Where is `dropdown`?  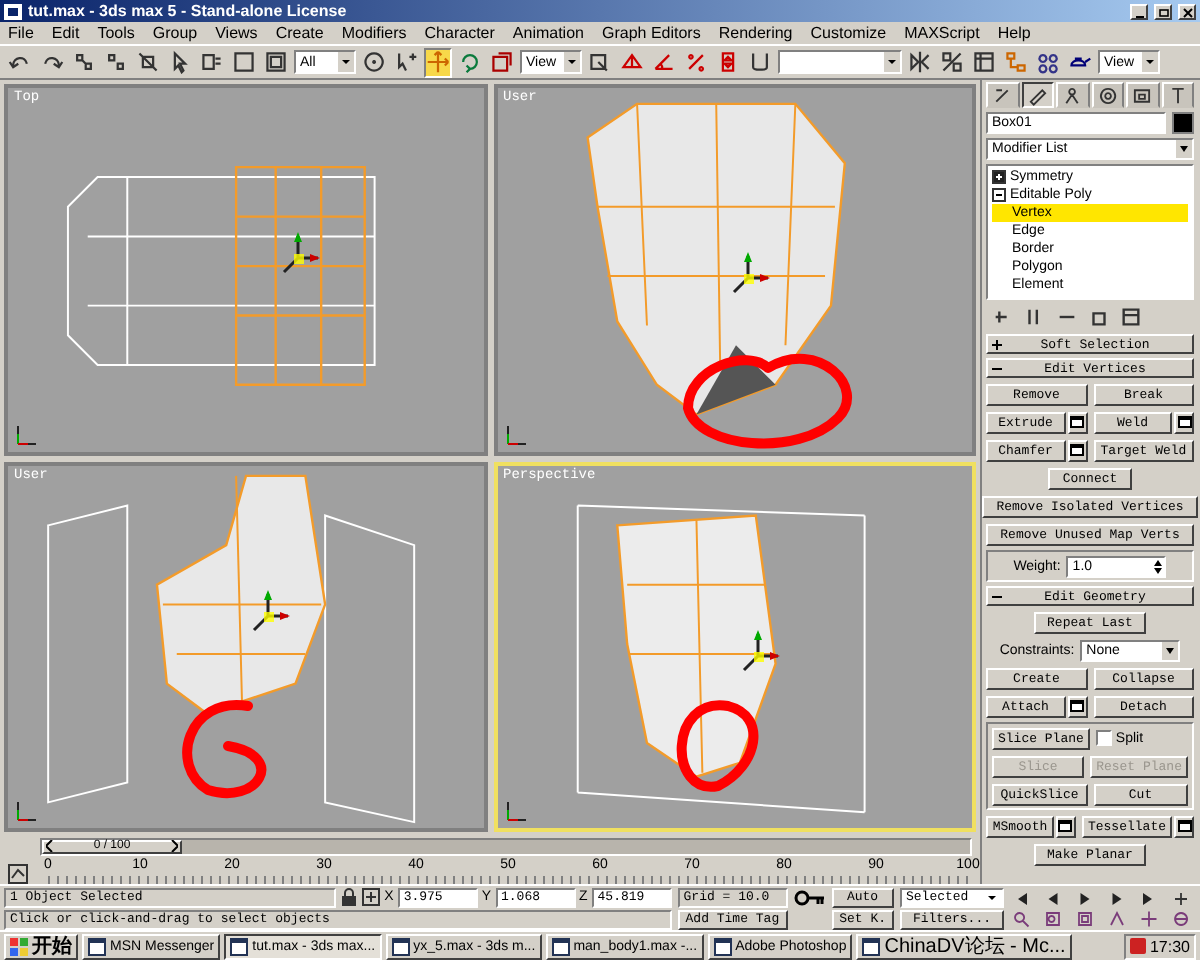
dropdown is located at coordinates (840, 62).